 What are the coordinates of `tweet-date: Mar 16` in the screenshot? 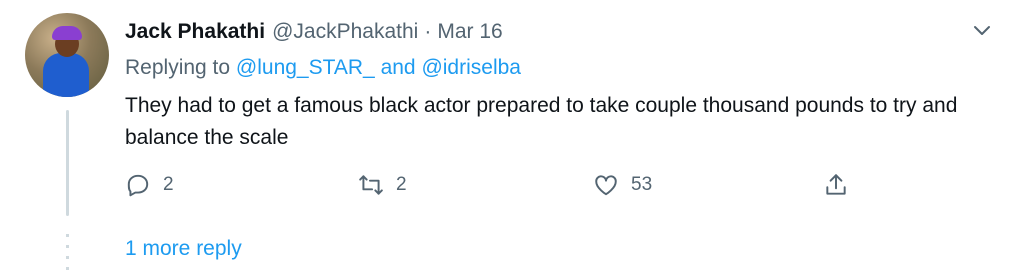 It's located at (469, 32).